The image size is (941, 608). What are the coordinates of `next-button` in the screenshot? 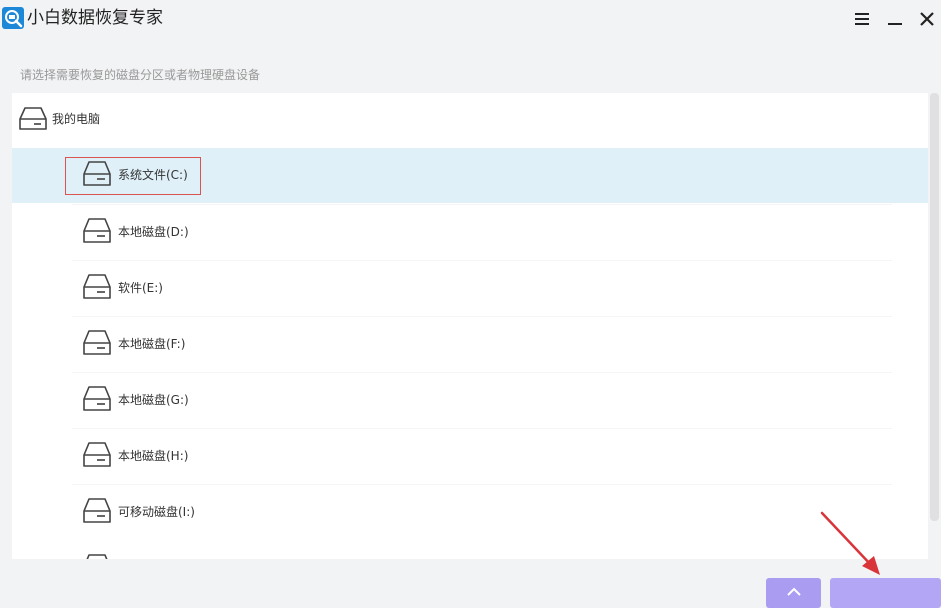 It's located at (885, 593).